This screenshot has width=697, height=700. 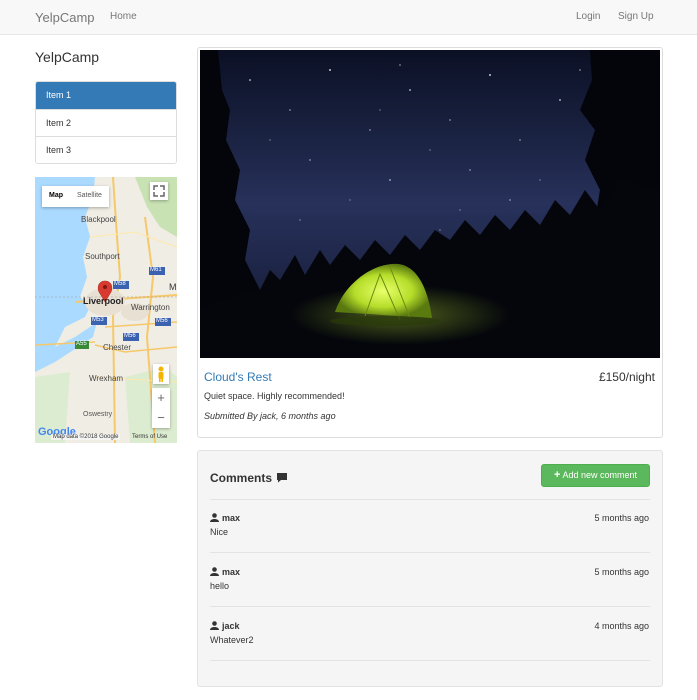 I want to click on map-label-southport: Southport, so click(x=102, y=256).